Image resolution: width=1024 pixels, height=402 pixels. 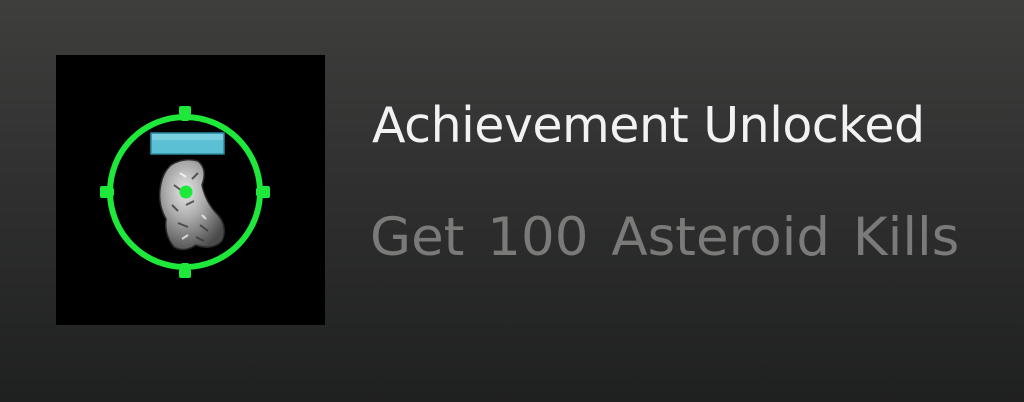 I want to click on asteroid-target-icon, so click(x=185, y=192).